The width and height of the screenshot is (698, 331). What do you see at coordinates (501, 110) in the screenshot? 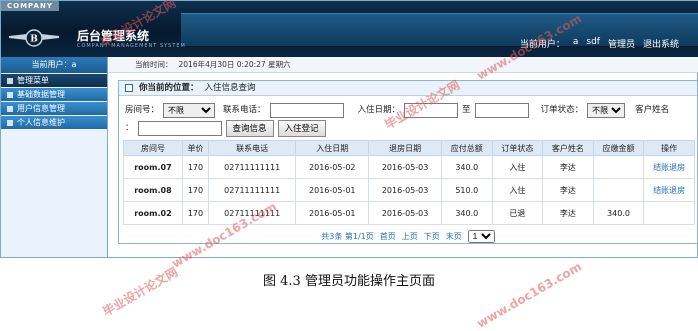
I see `checkin-end-input` at bounding box center [501, 110].